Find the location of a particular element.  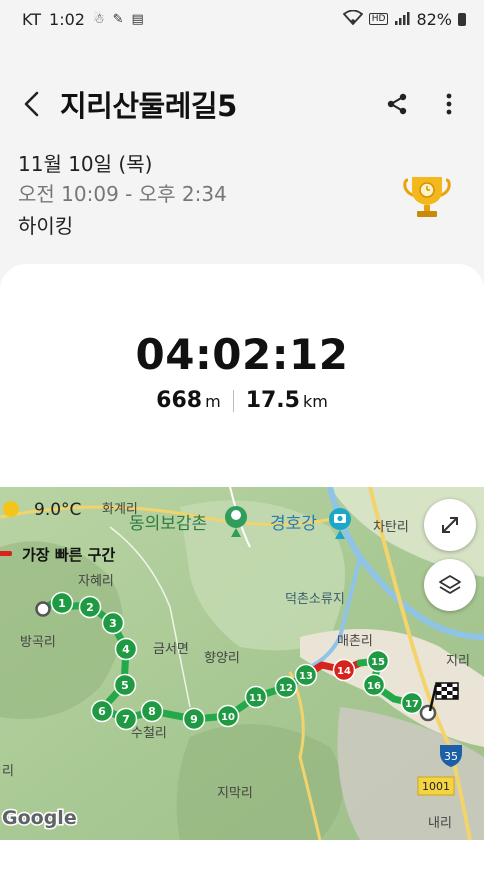

route-marker-label: 7 is located at coordinates (126, 719).